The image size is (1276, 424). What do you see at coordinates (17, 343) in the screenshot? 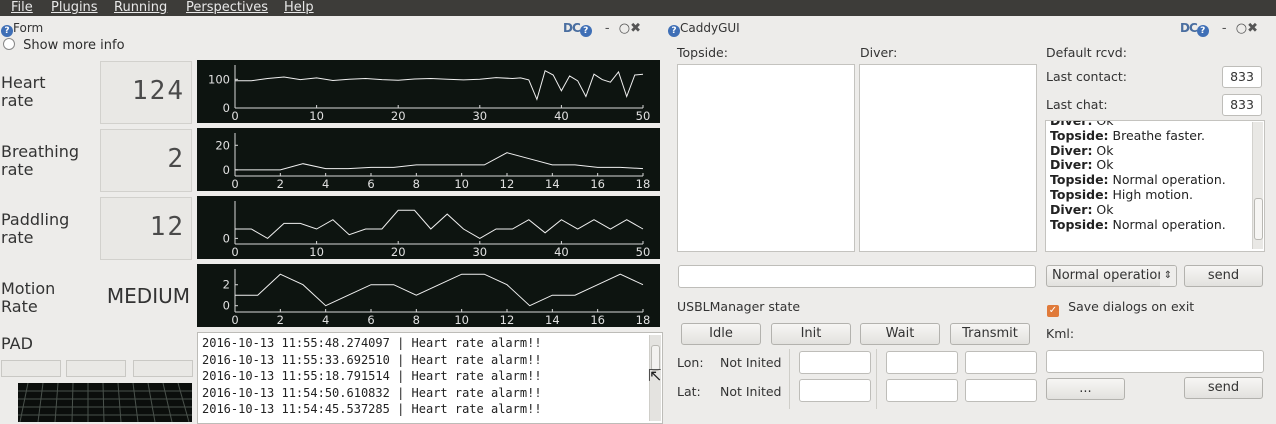
I see `pad-label: PAD` at bounding box center [17, 343].